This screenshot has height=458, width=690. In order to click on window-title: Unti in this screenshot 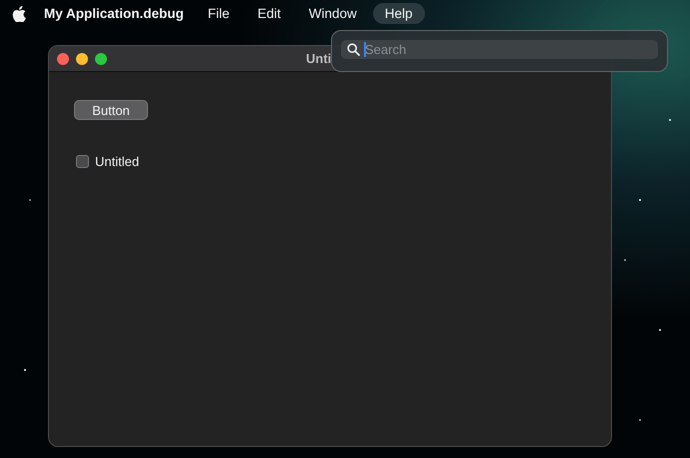, I will do `click(319, 58)`.